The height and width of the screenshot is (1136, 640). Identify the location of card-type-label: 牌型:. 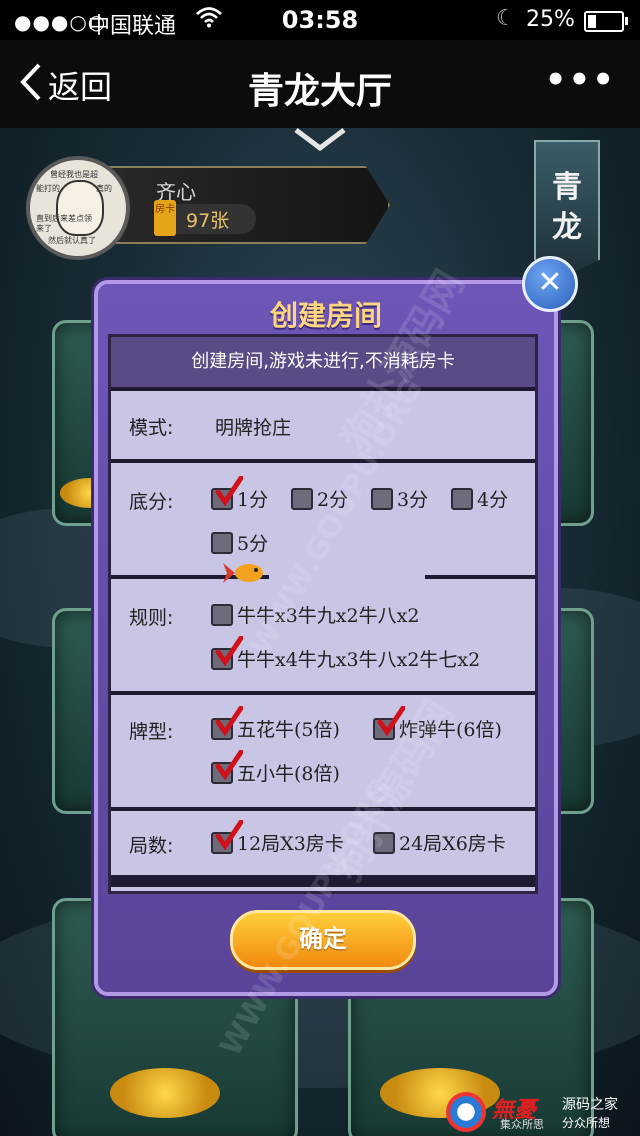
(151, 732).